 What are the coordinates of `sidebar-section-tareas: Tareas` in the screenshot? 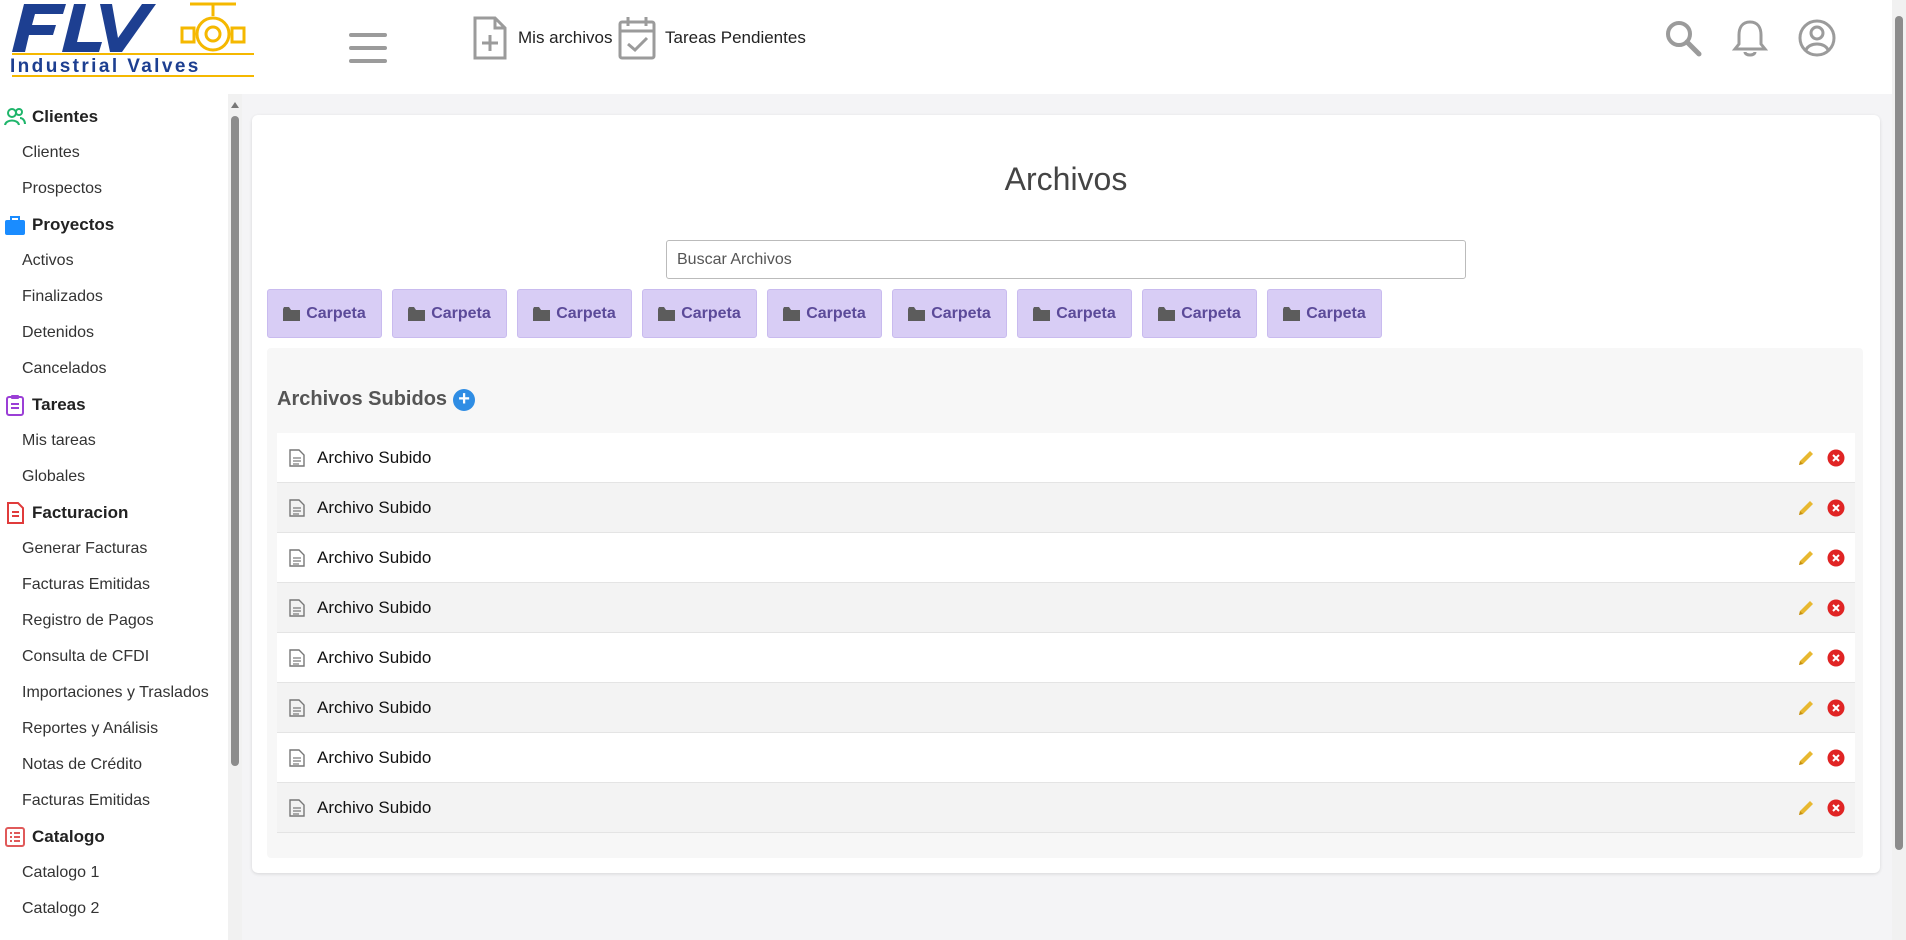 It's located at (114, 405).